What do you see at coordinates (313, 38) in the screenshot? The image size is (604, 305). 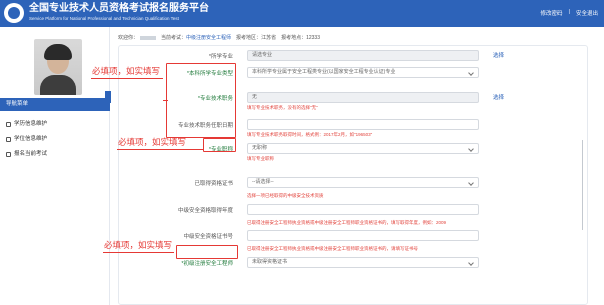 I see `site-value: 12333` at bounding box center [313, 38].